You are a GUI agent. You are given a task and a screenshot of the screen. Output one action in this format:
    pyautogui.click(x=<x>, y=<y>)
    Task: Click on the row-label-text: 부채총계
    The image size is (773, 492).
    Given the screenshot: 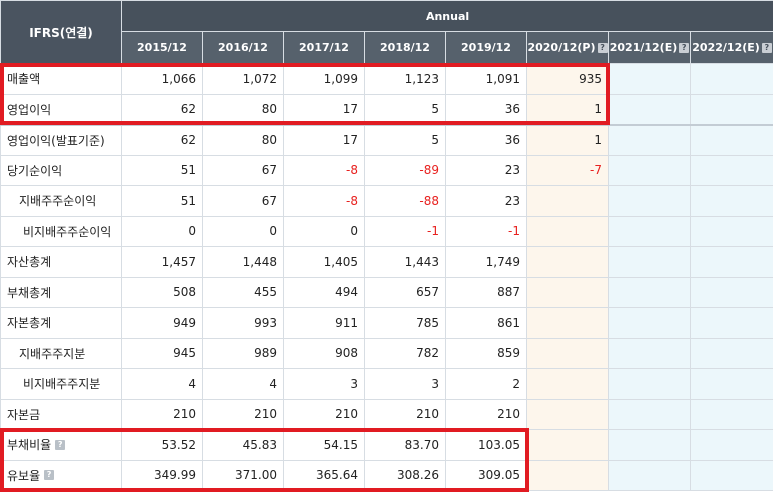 What is the action you would take?
    pyautogui.click(x=29, y=292)
    